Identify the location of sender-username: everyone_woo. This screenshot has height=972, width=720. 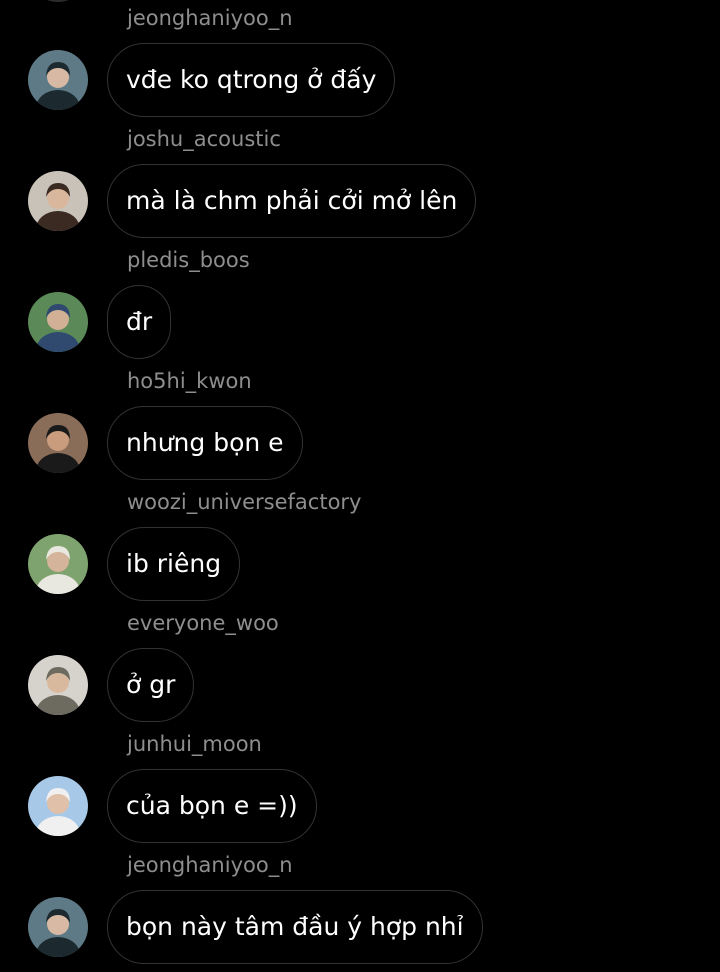
(203, 623).